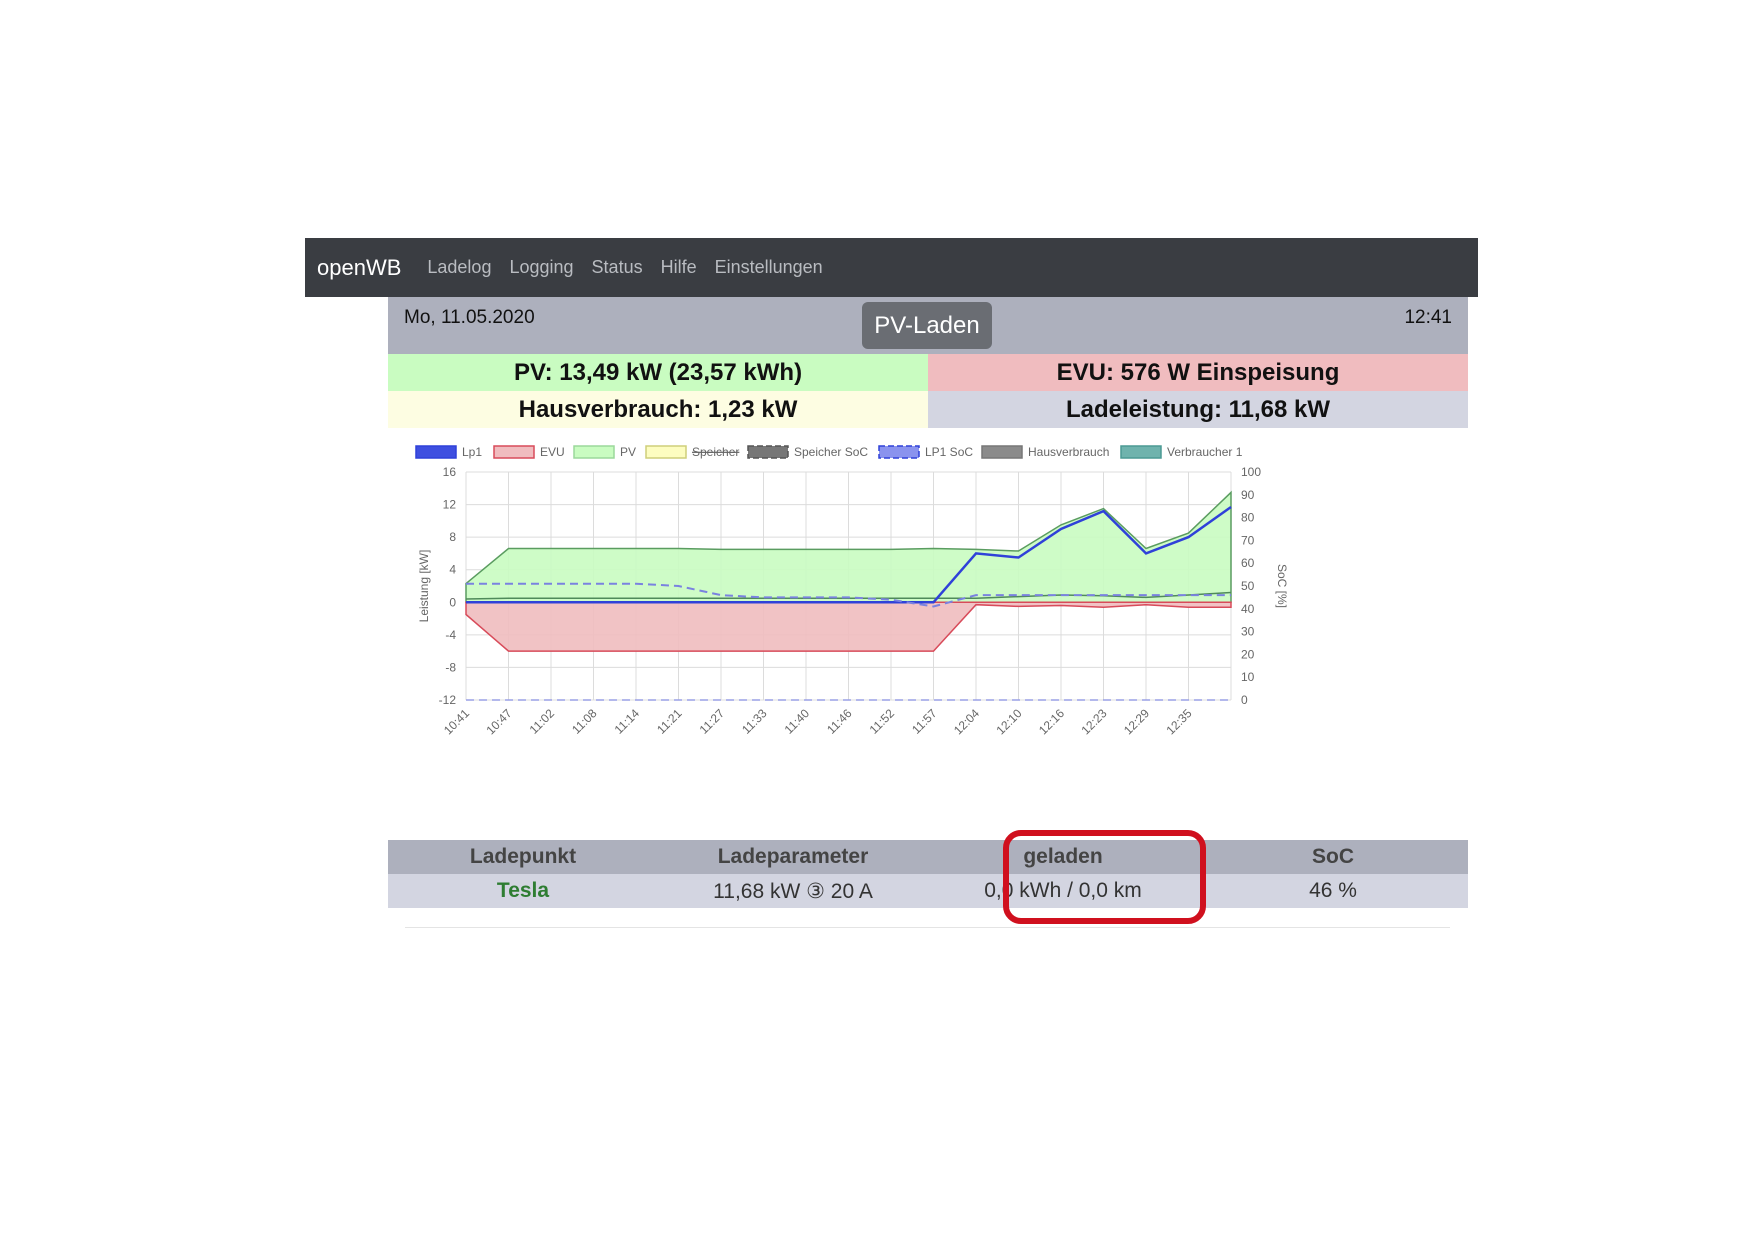 The image size is (1753, 1240). What do you see at coordinates (1136, 721) in the screenshot?
I see `x-tick-label: 12:29` at bounding box center [1136, 721].